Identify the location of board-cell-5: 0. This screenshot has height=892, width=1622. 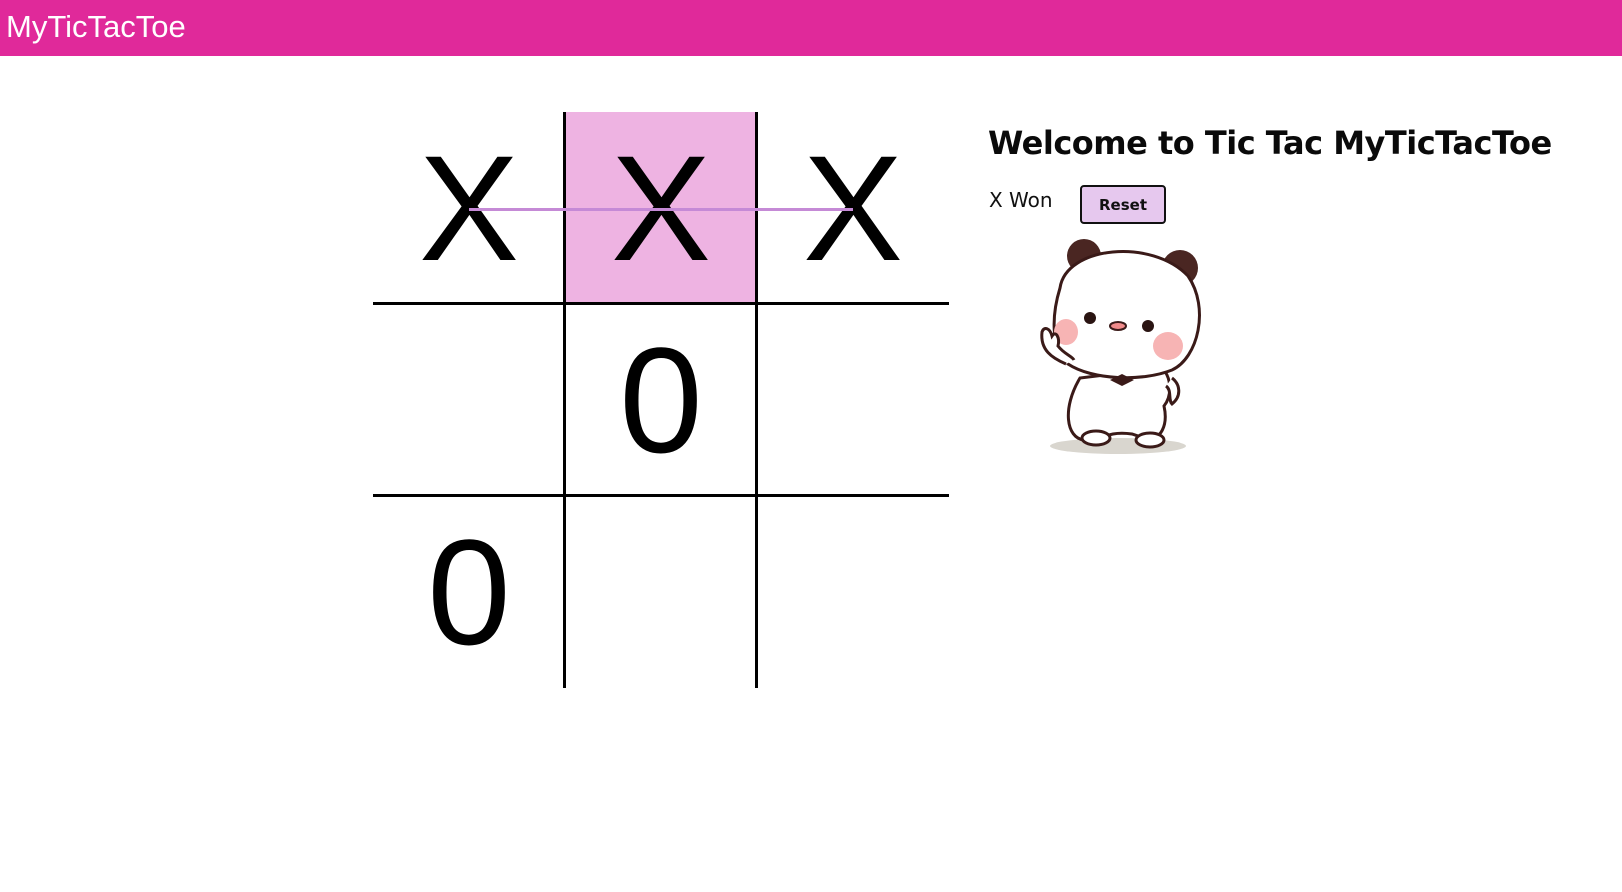
(661, 400).